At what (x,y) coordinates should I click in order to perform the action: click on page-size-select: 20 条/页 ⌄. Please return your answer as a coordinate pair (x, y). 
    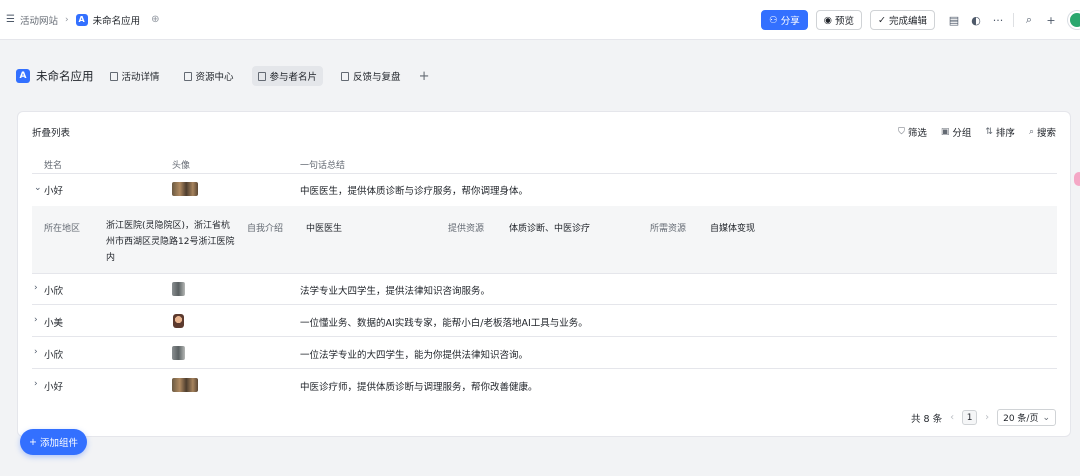
    Looking at the image, I should click on (1026, 417).